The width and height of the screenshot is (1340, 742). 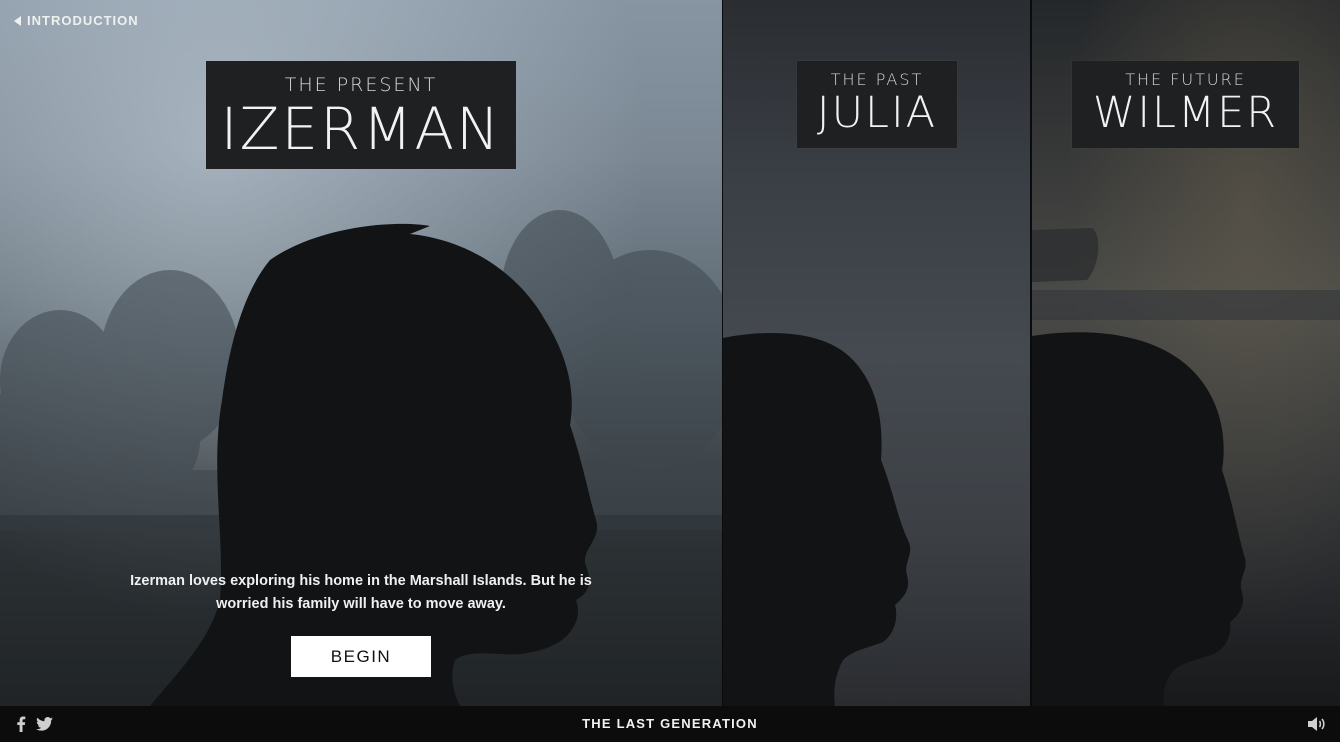 I want to click on era-label: THE PAST, so click(x=877, y=79).